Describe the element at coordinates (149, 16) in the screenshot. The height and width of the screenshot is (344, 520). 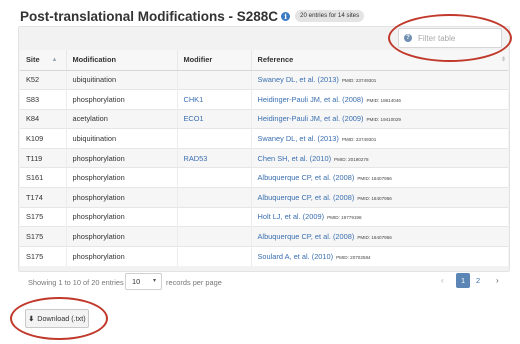
I see `page-title: Post-translational Modifications - S288C` at that location.